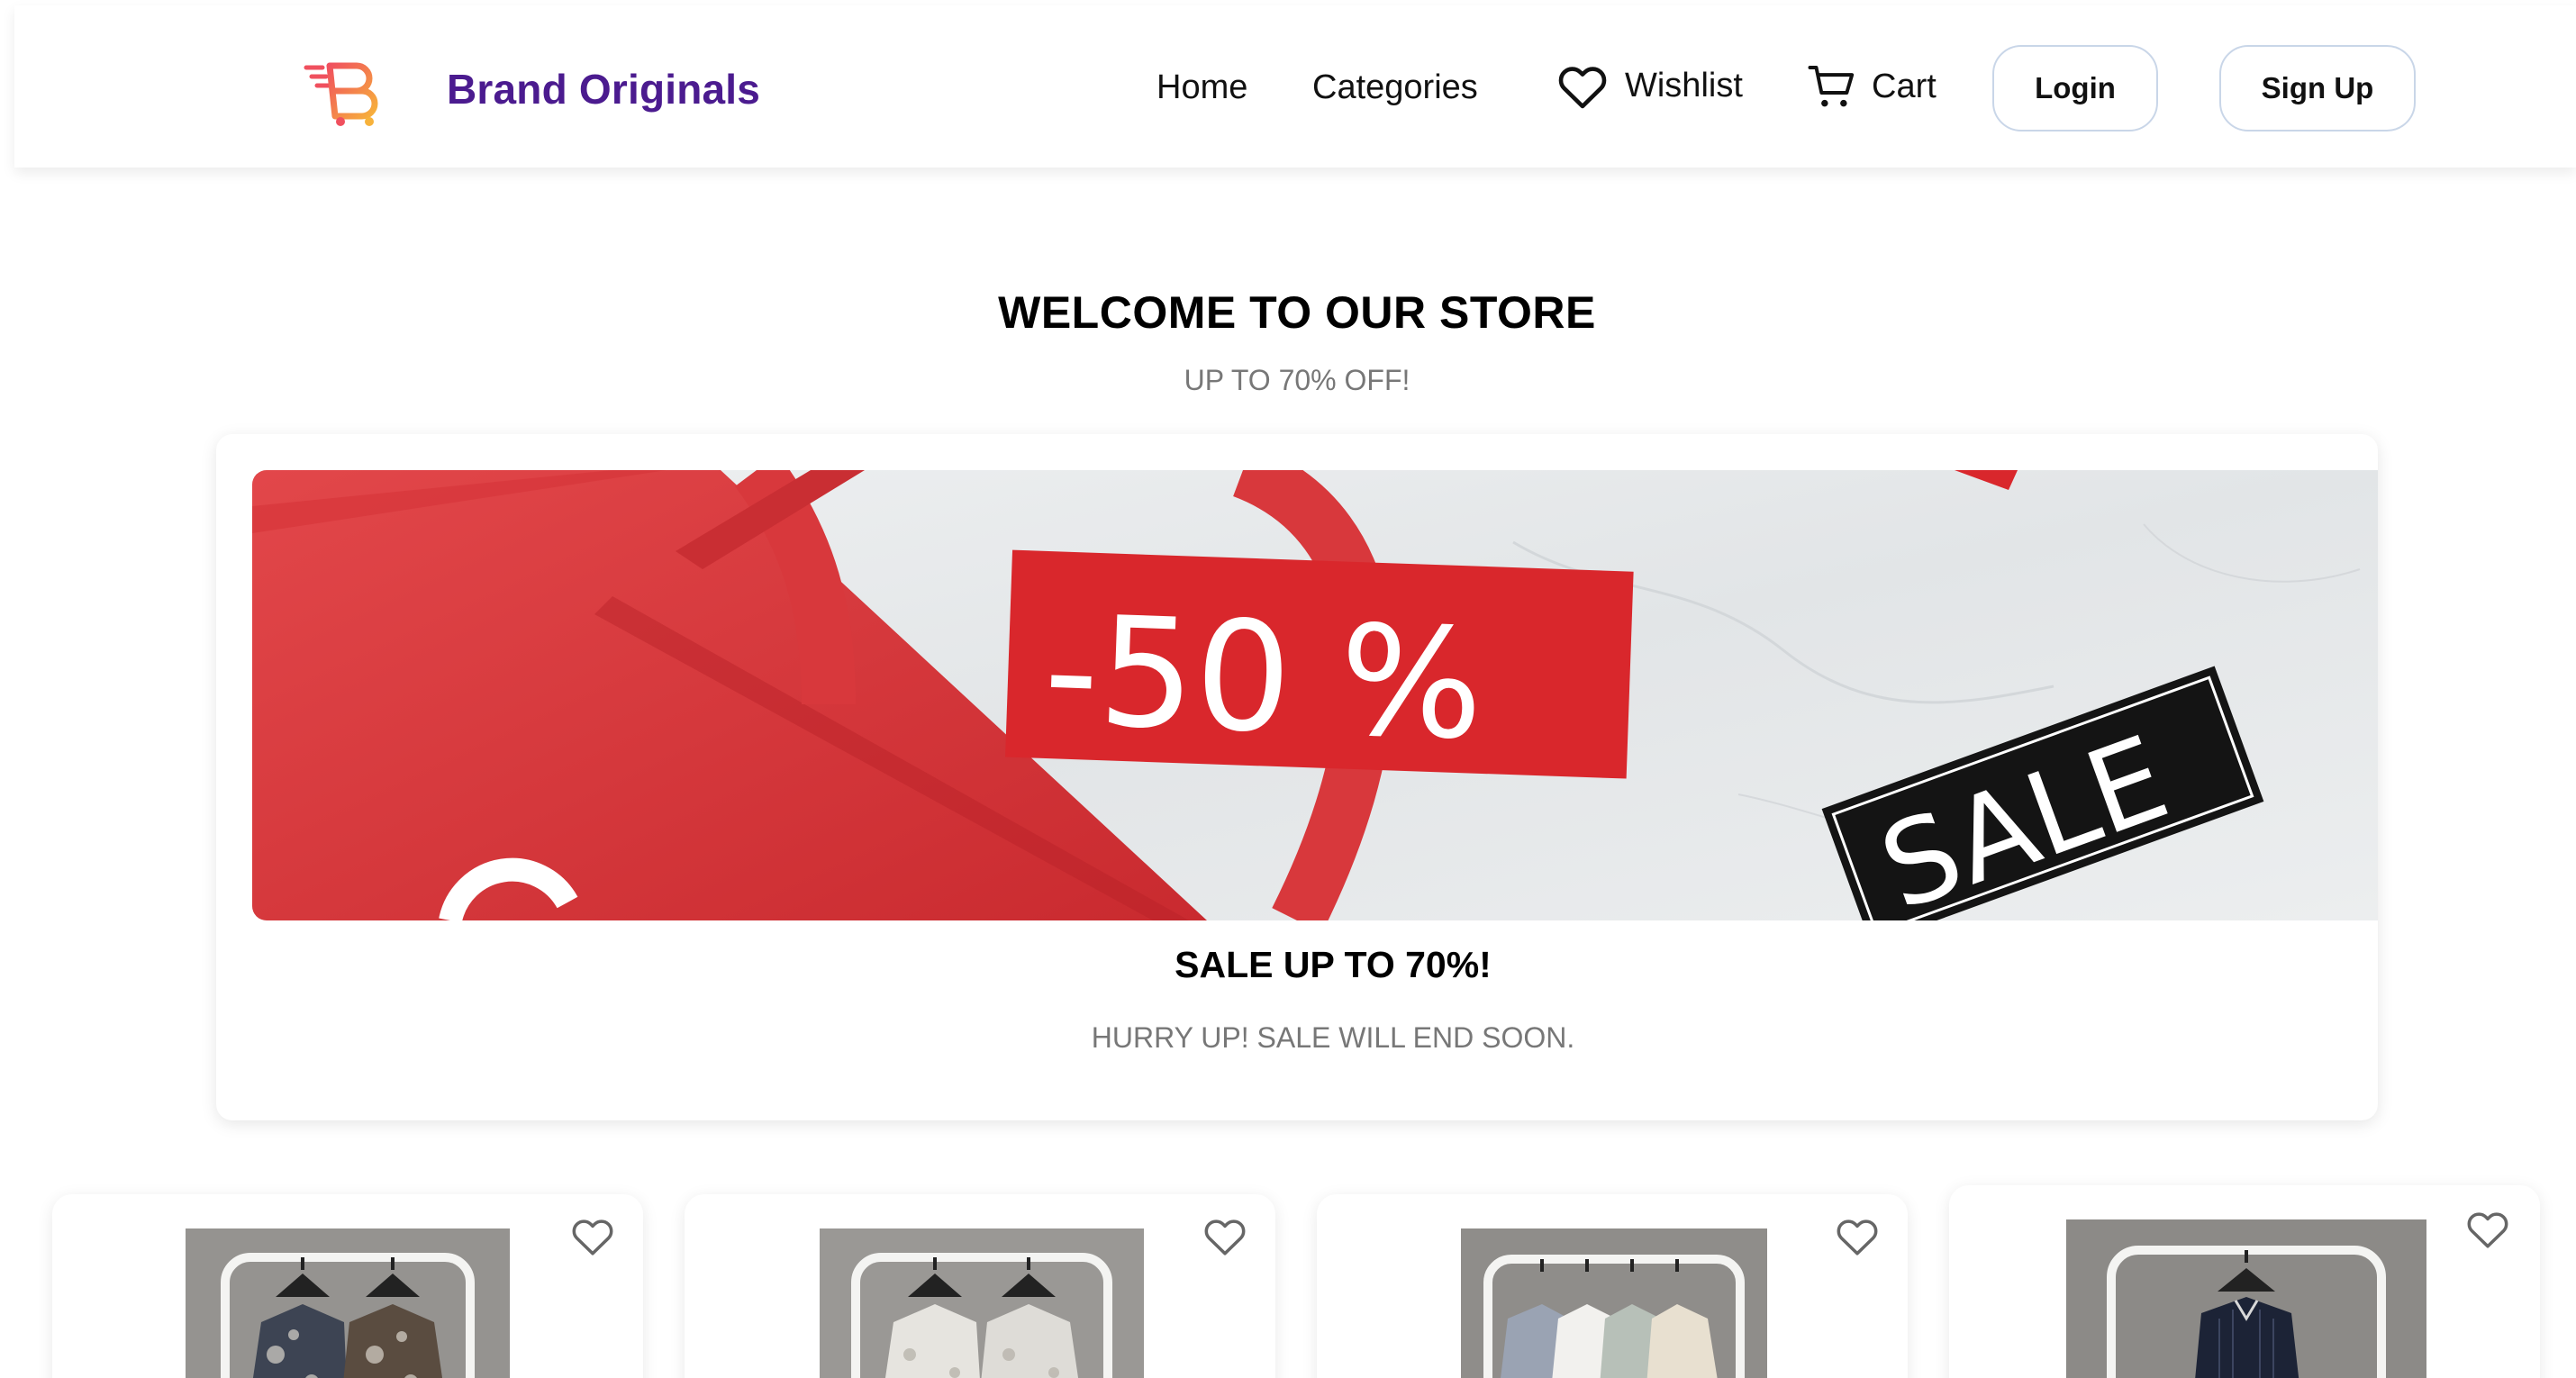 This screenshot has height=1378, width=2576. I want to click on banner-title: SALE UP TO 70%!, so click(1333, 965).